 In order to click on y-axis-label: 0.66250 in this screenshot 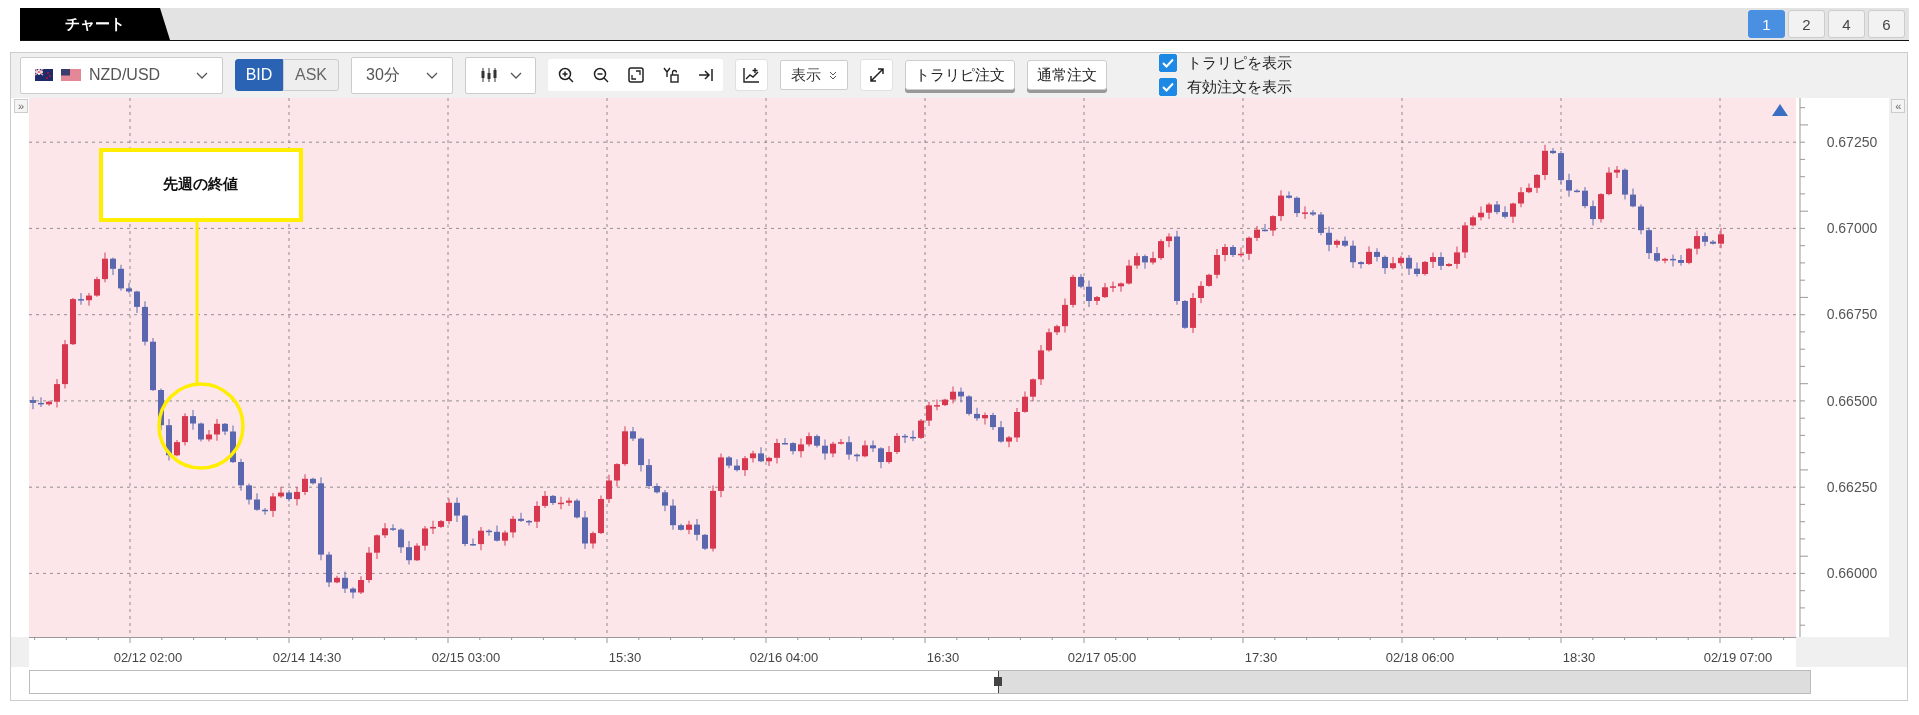, I will do `click(1852, 486)`.